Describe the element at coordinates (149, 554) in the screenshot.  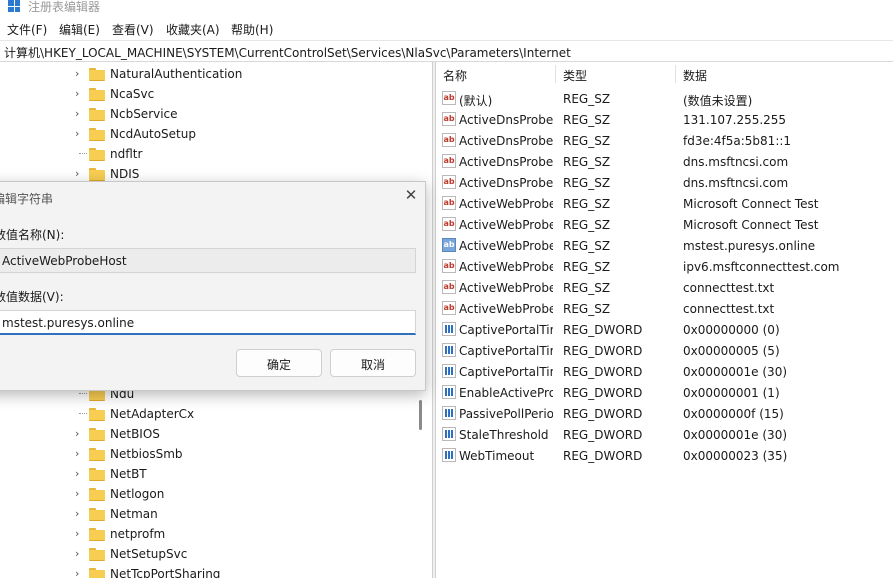
I see `tree-node-label: NetSetupSvc` at that location.